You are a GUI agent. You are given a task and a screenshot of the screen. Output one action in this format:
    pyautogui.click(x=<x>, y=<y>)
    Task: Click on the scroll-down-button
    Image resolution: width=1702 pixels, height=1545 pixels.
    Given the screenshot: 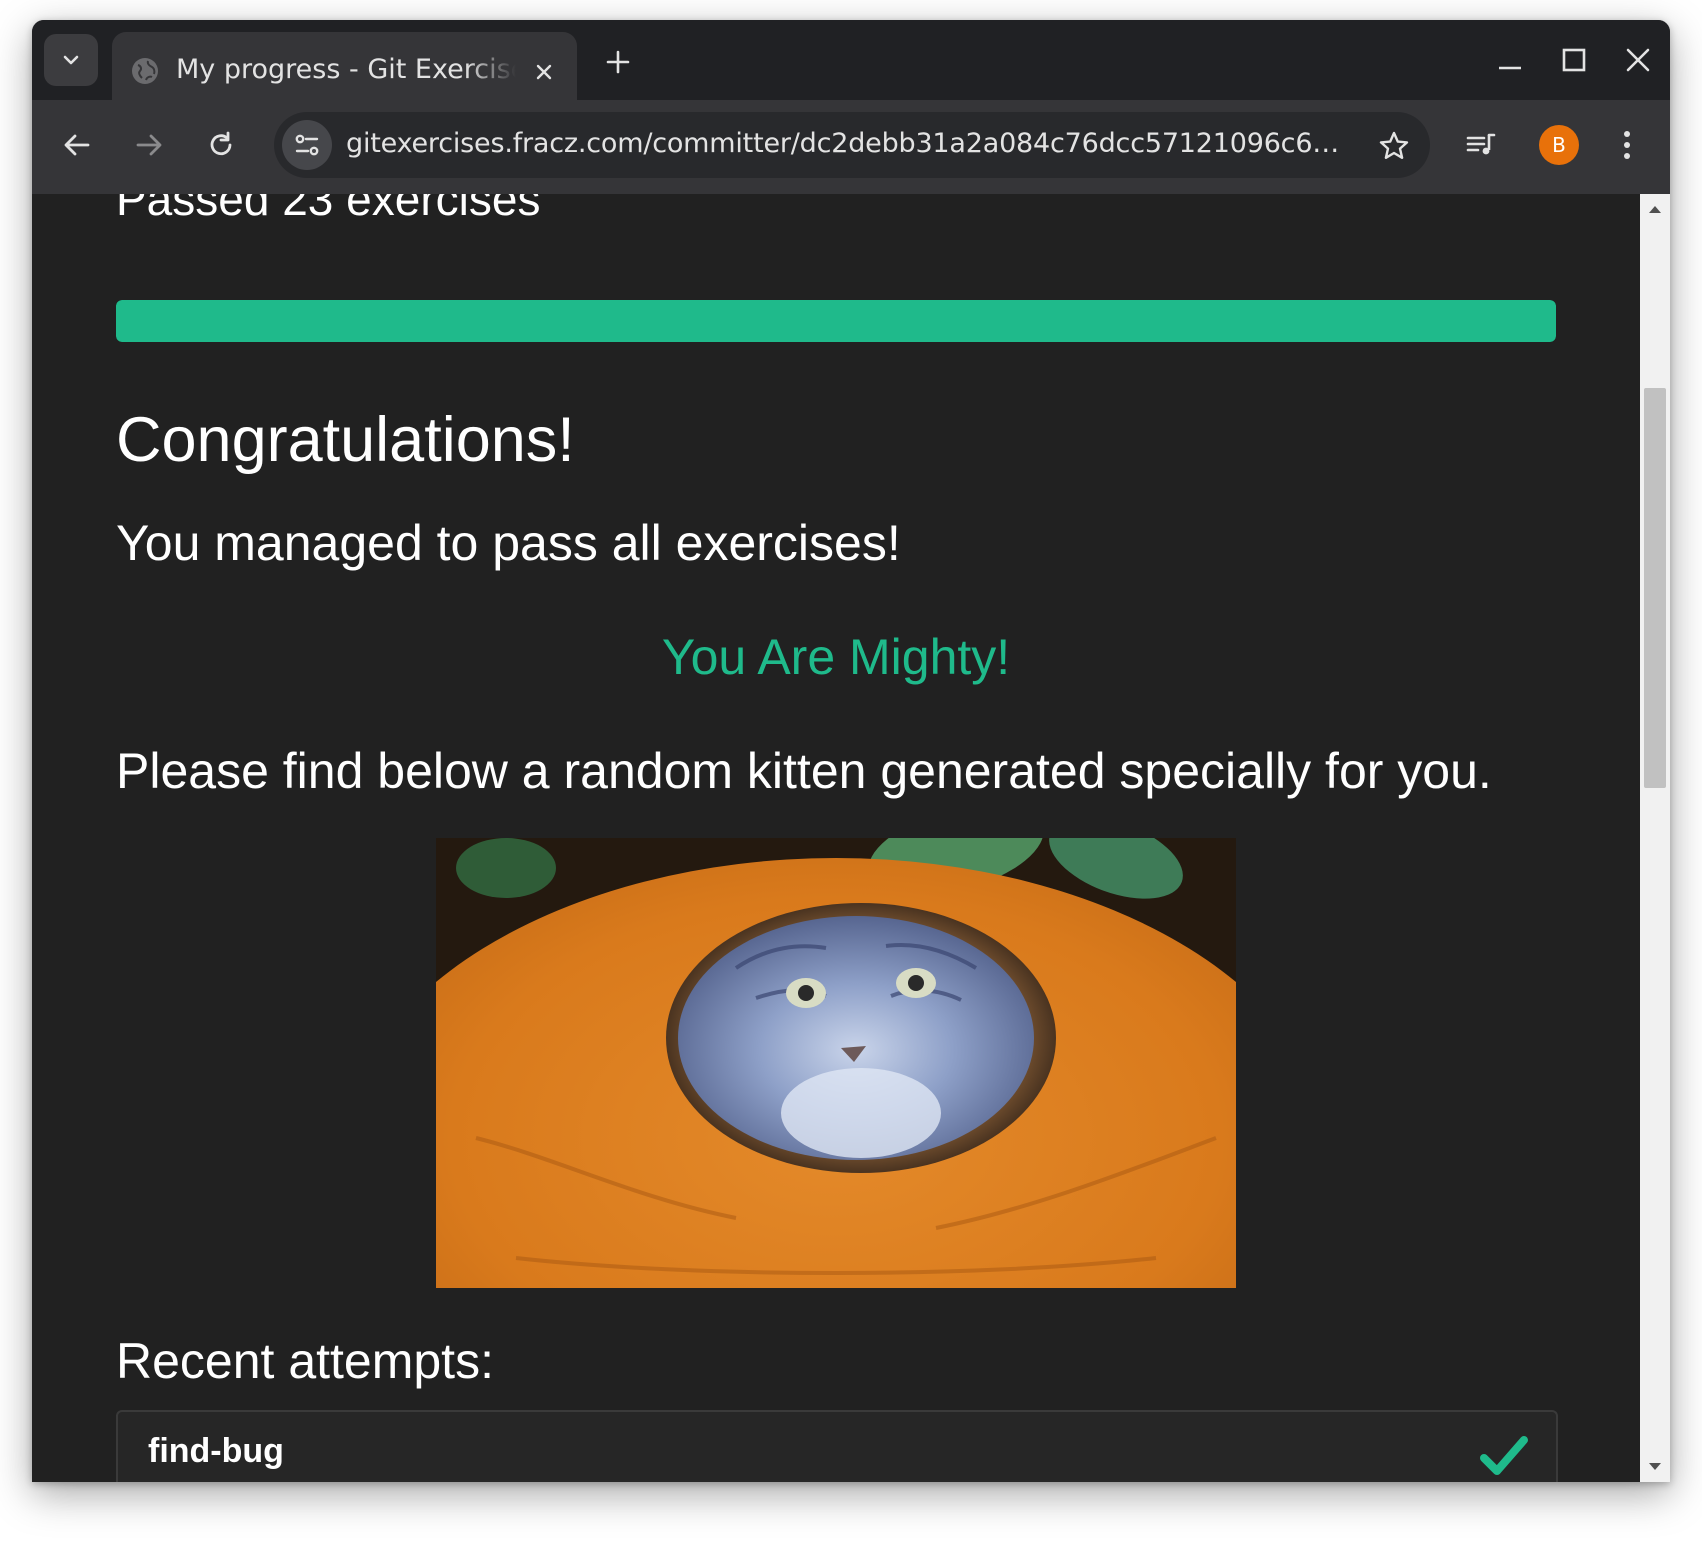 What is the action you would take?
    pyautogui.click(x=1655, y=1467)
    